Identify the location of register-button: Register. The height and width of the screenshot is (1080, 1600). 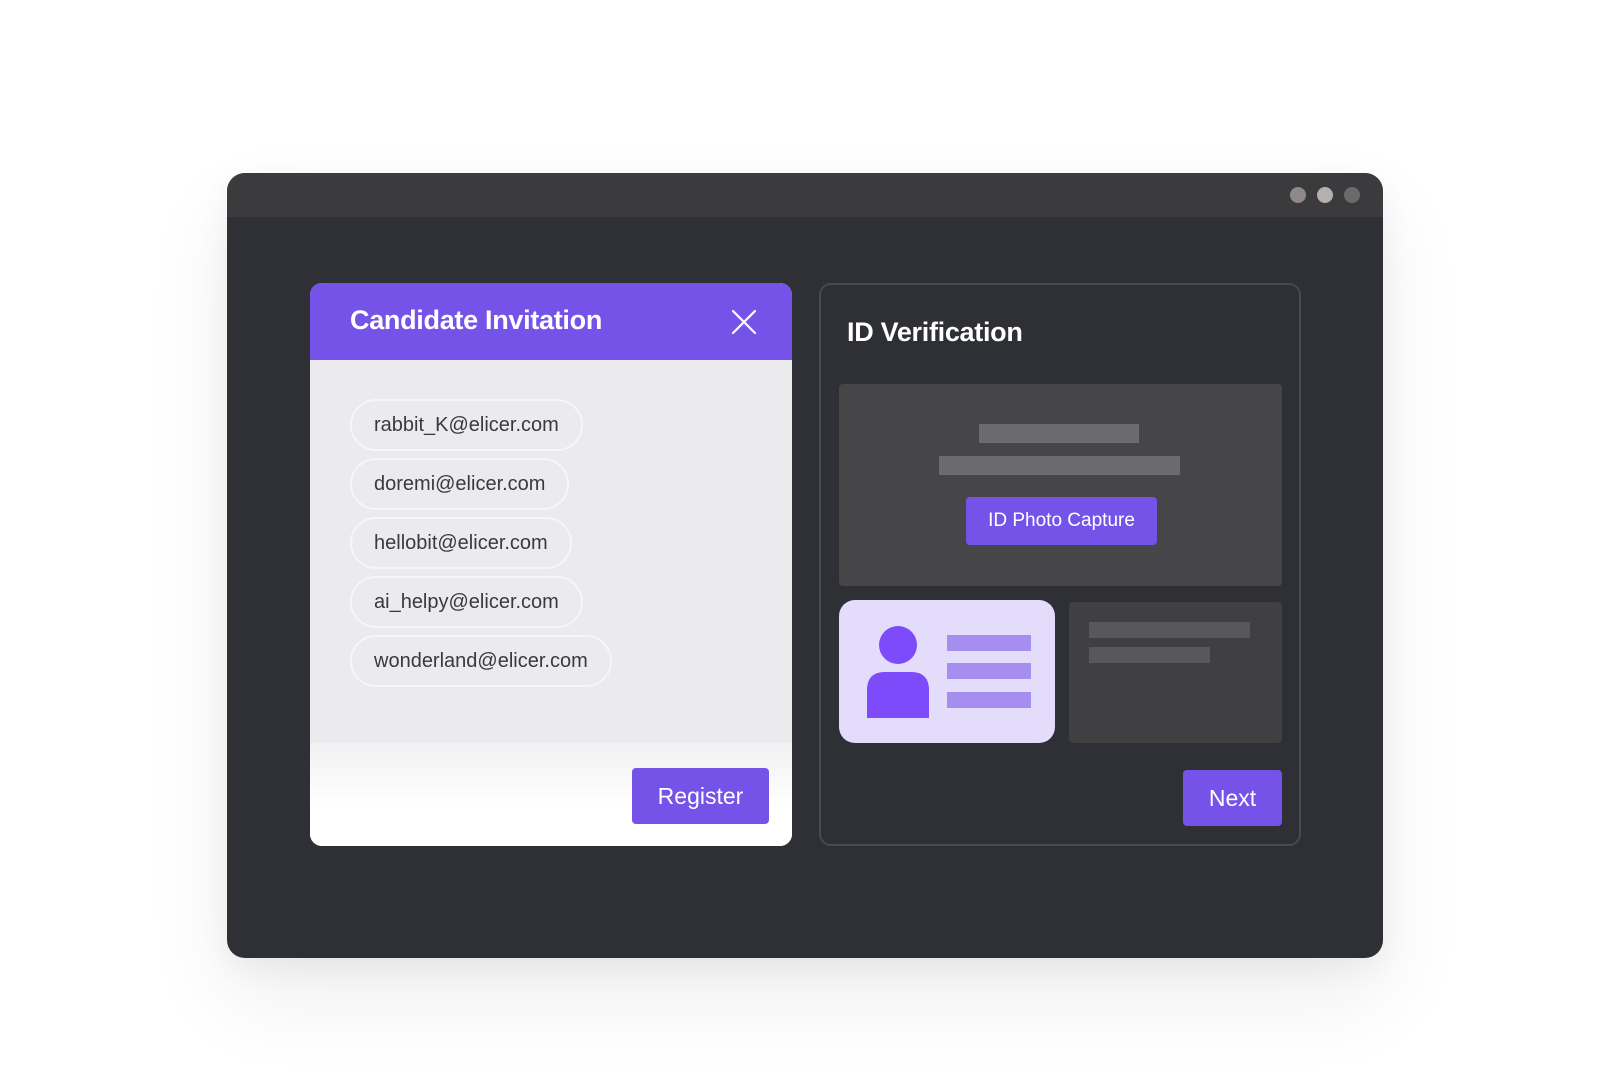
(700, 796).